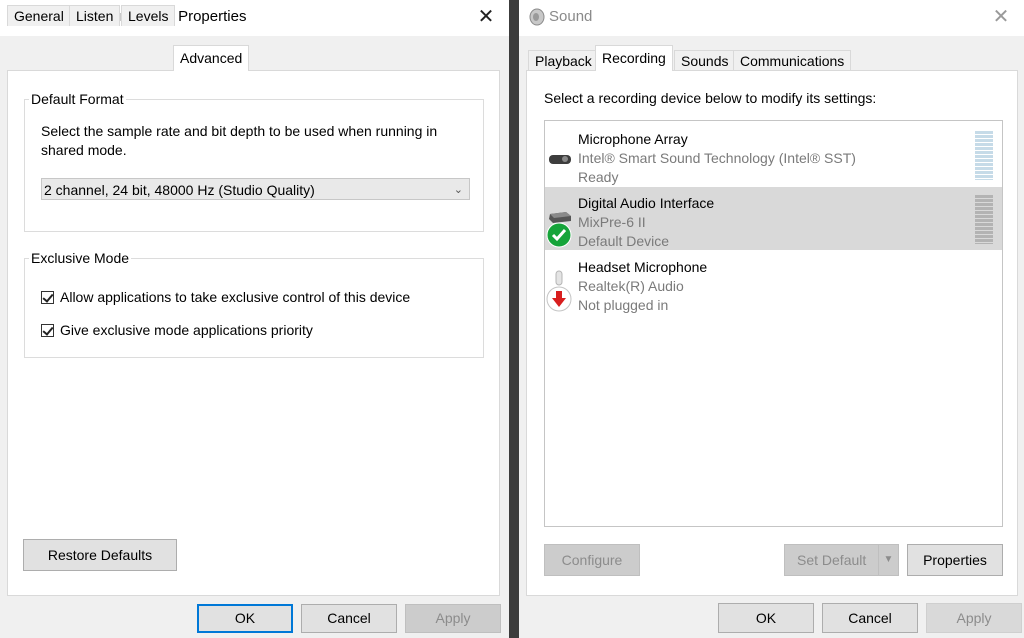 This screenshot has height=638, width=1024. Describe the element at coordinates (560, 161) in the screenshot. I see `microphone-array-icon` at that location.